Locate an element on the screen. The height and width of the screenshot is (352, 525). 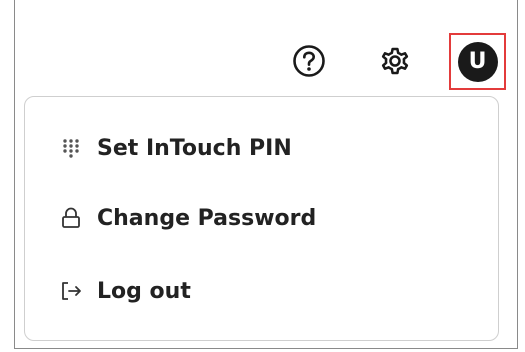
settings-button is located at coordinates (395, 61).